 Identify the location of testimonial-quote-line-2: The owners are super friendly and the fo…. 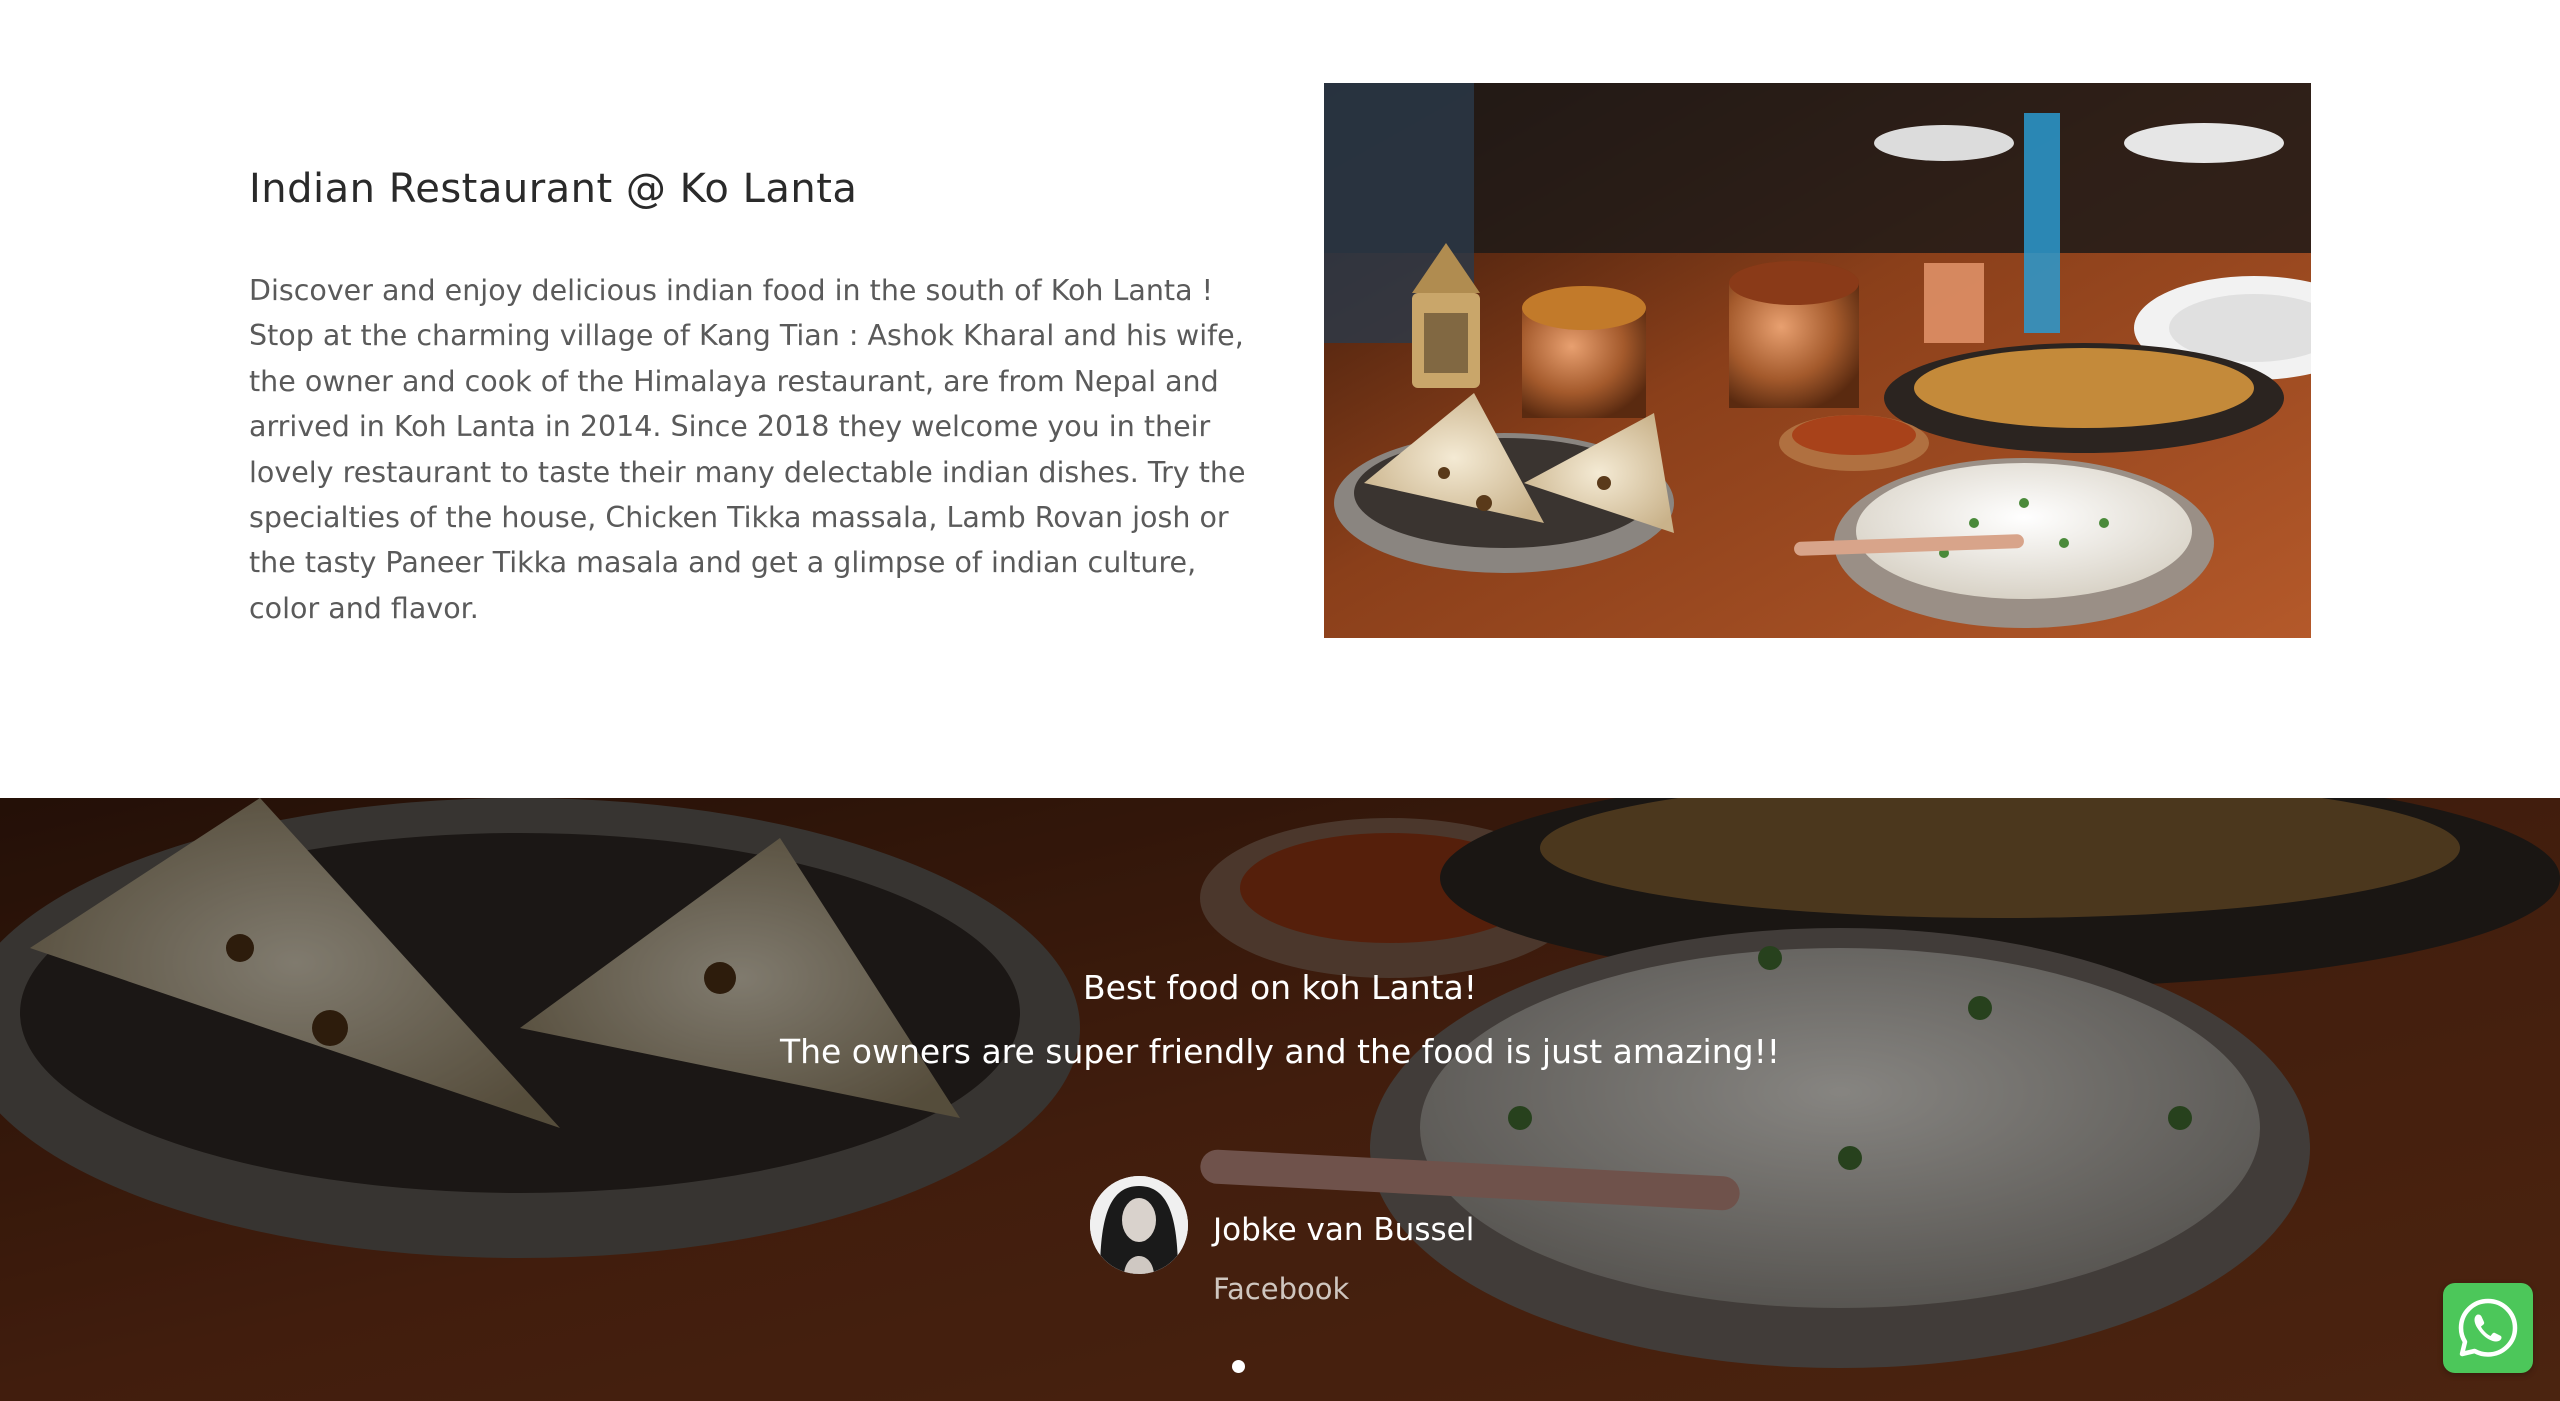
(1280, 1051).